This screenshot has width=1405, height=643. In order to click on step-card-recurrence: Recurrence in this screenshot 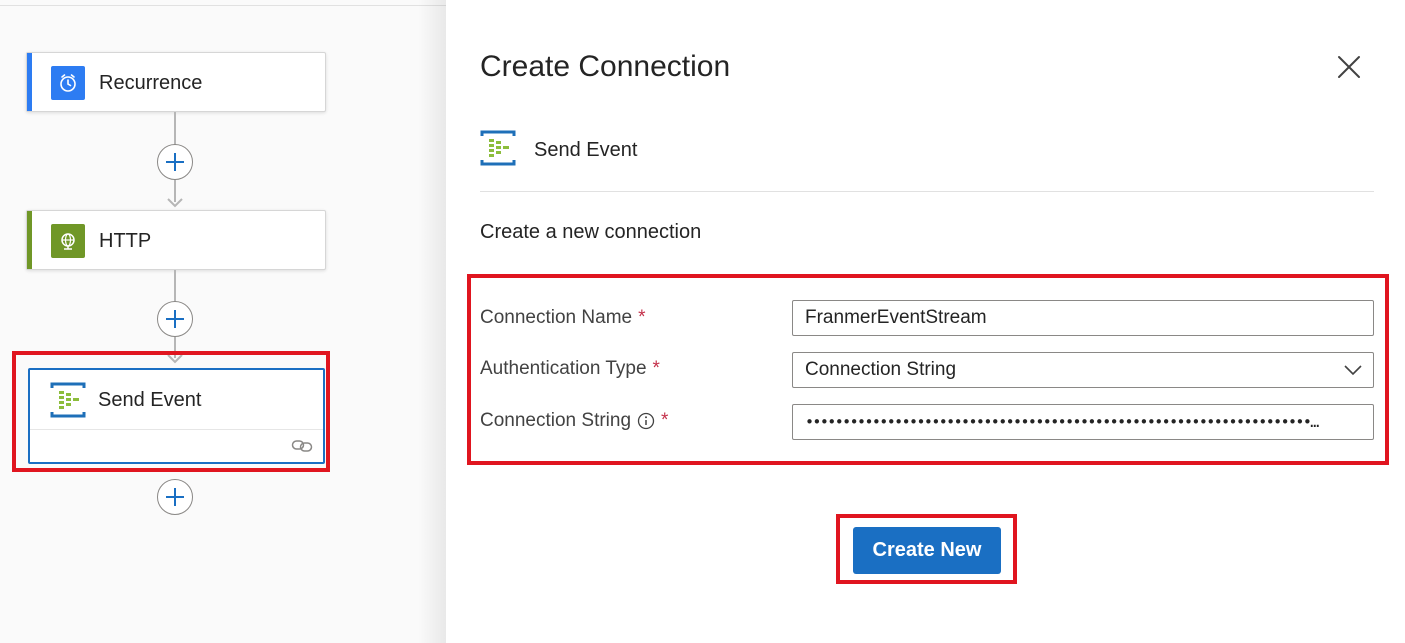, I will do `click(176, 82)`.